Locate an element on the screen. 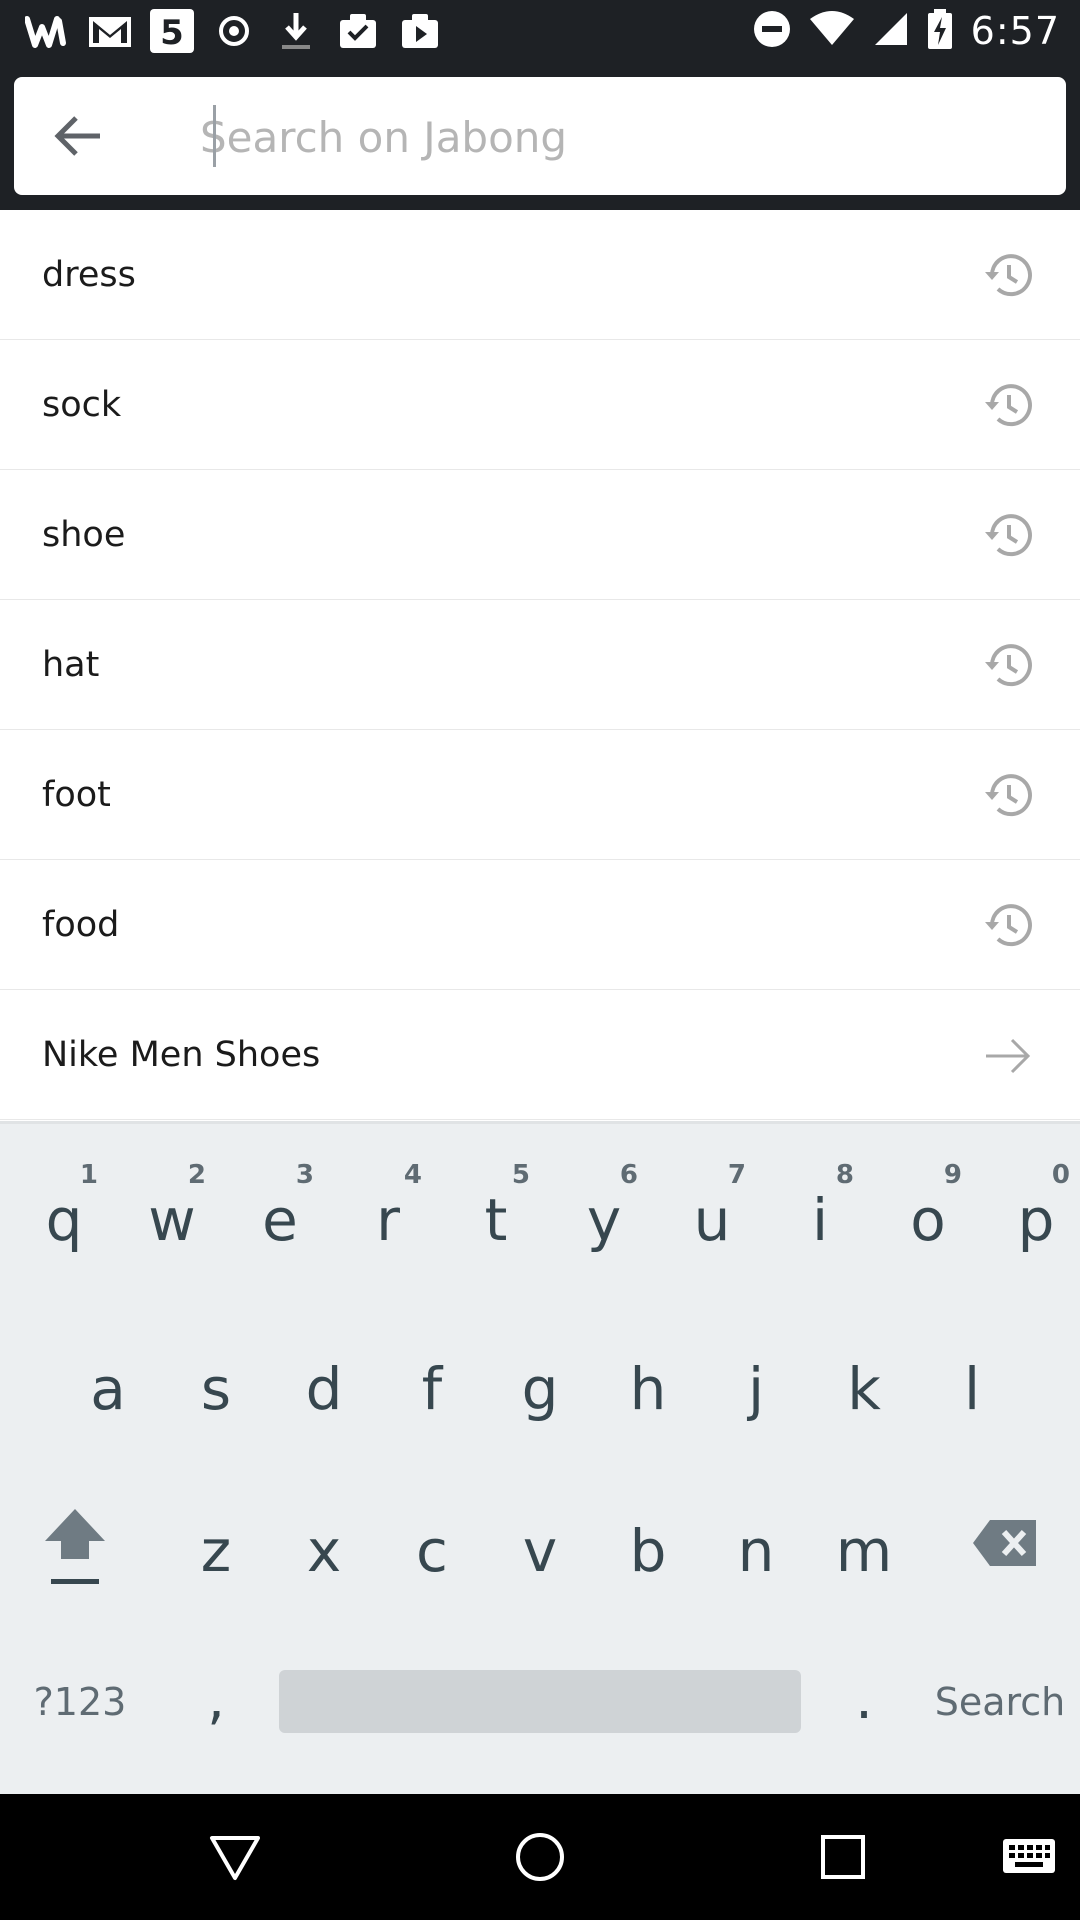  key-label: m is located at coordinates (864, 1551).